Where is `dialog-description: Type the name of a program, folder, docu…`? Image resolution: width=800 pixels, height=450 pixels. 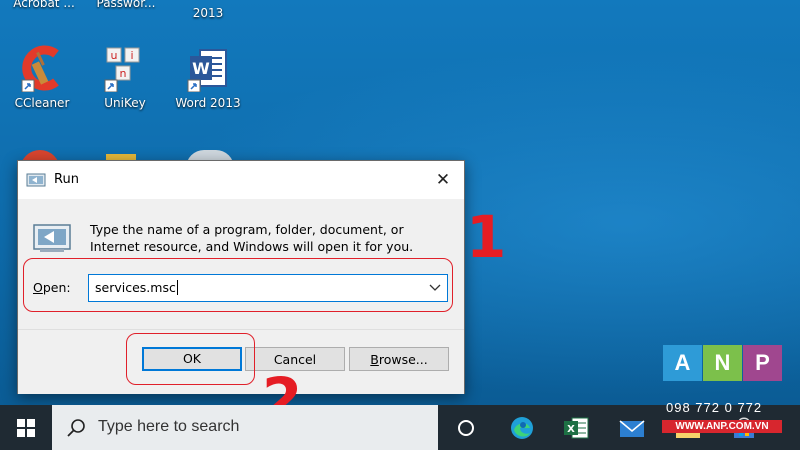
dialog-description: Type the name of a program, folder, docu… is located at coordinates (252, 238).